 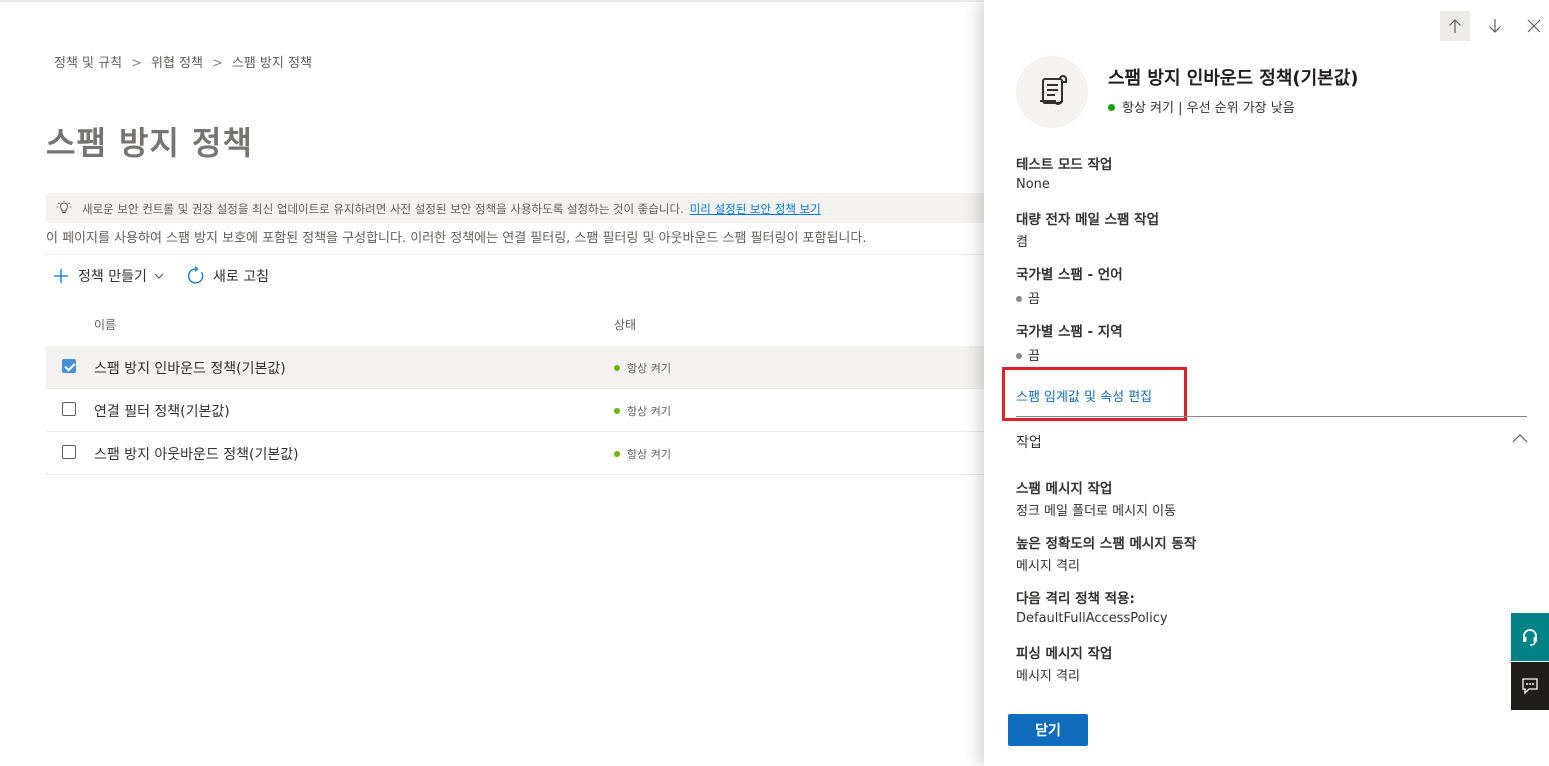 I want to click on field-label-intl-region: 국가별 스팸 - 지역, so click(x=1069, y=332).